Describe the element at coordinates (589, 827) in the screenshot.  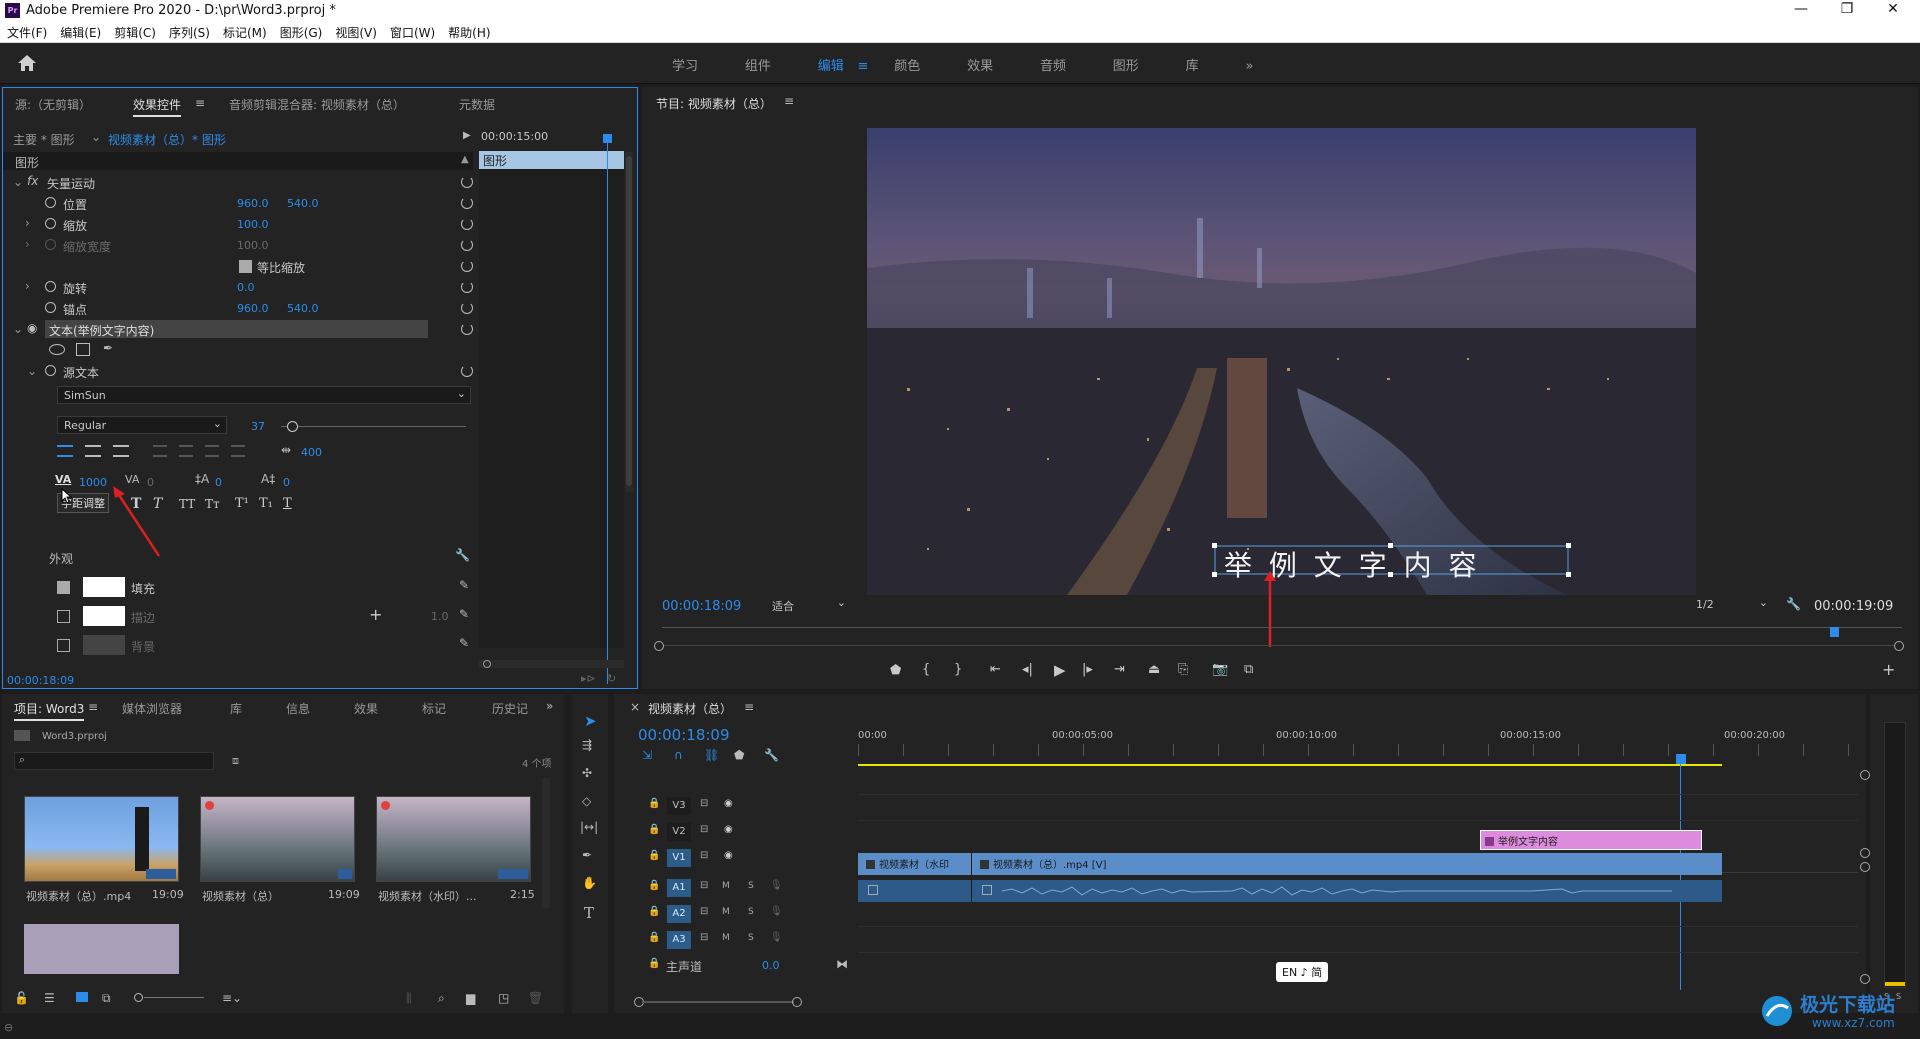
I see `slip-tool-icon: |↔|` at that location.